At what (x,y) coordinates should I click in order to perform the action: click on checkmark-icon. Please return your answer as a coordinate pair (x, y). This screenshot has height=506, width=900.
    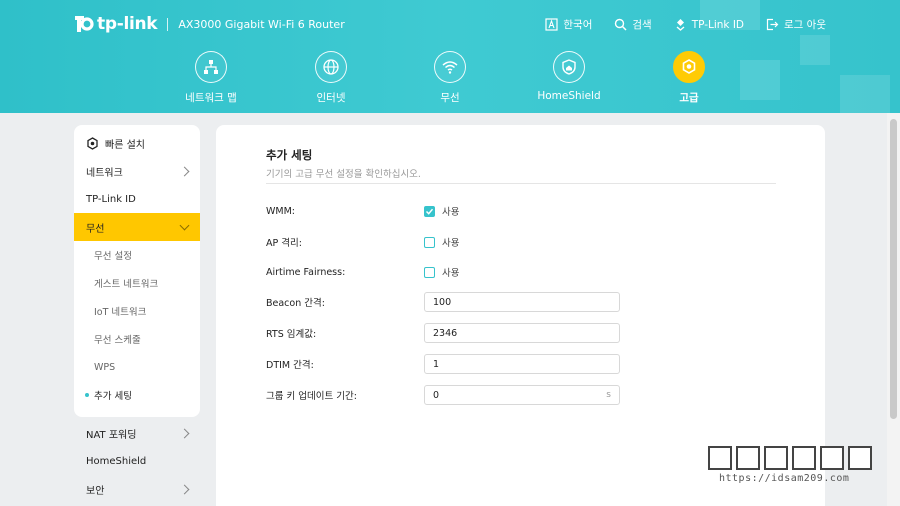
    Looking at the image, I should click on (429, 211).